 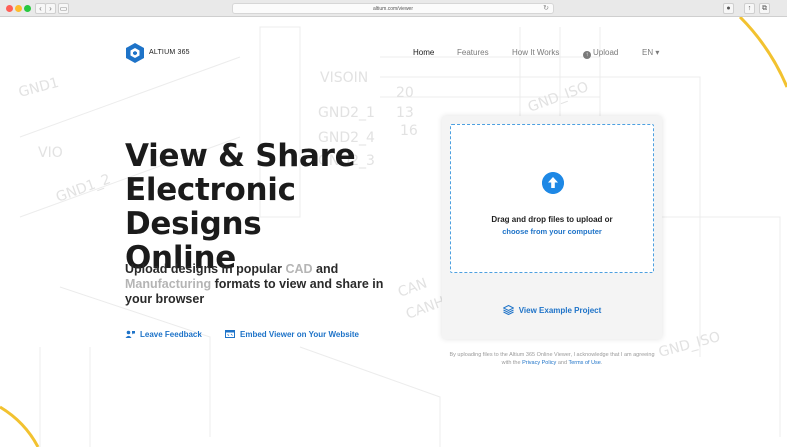 What do you see at coordinates (240, 156) in the screenshot?
I see `title-line-1: View & Share` at bounding box center [240, 156].